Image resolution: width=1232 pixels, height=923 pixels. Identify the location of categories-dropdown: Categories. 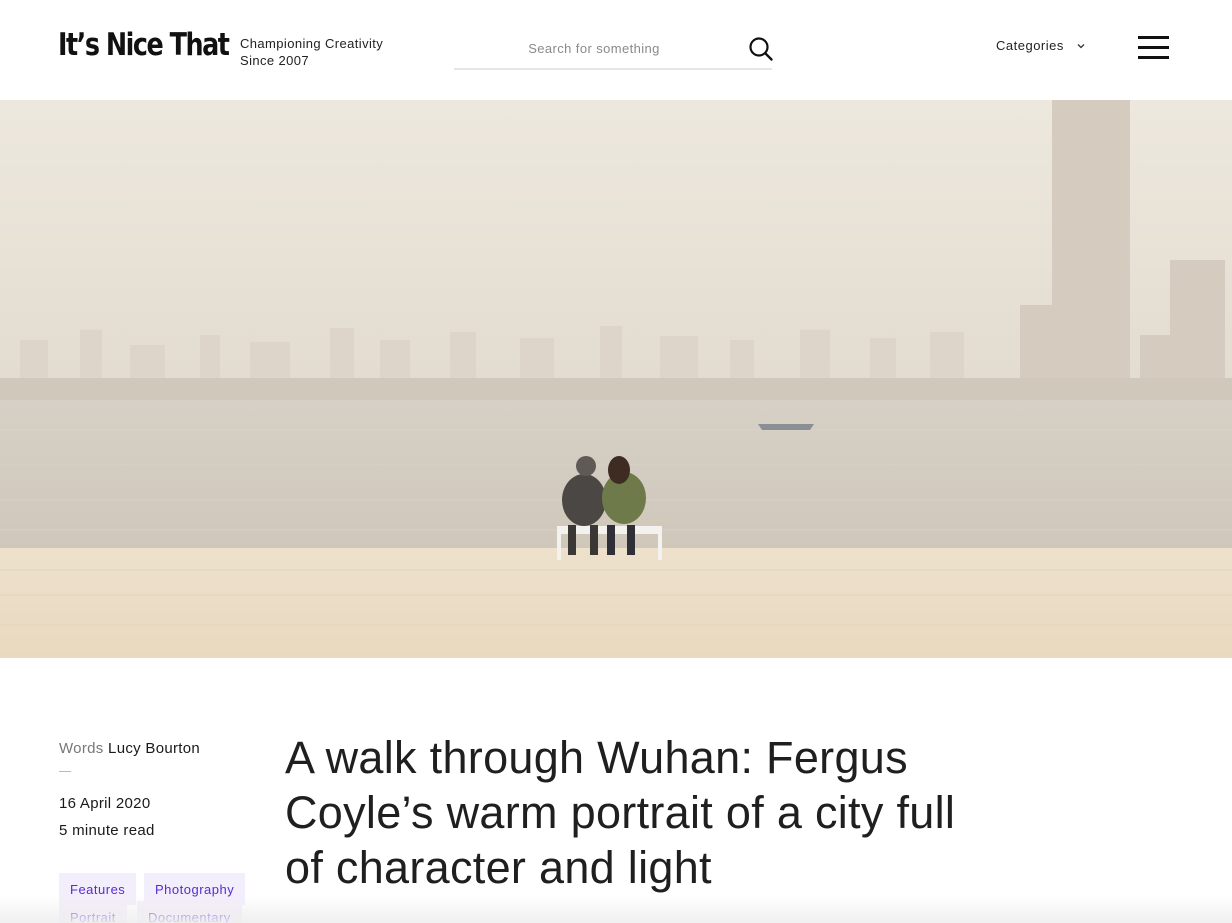
(1041, 45).